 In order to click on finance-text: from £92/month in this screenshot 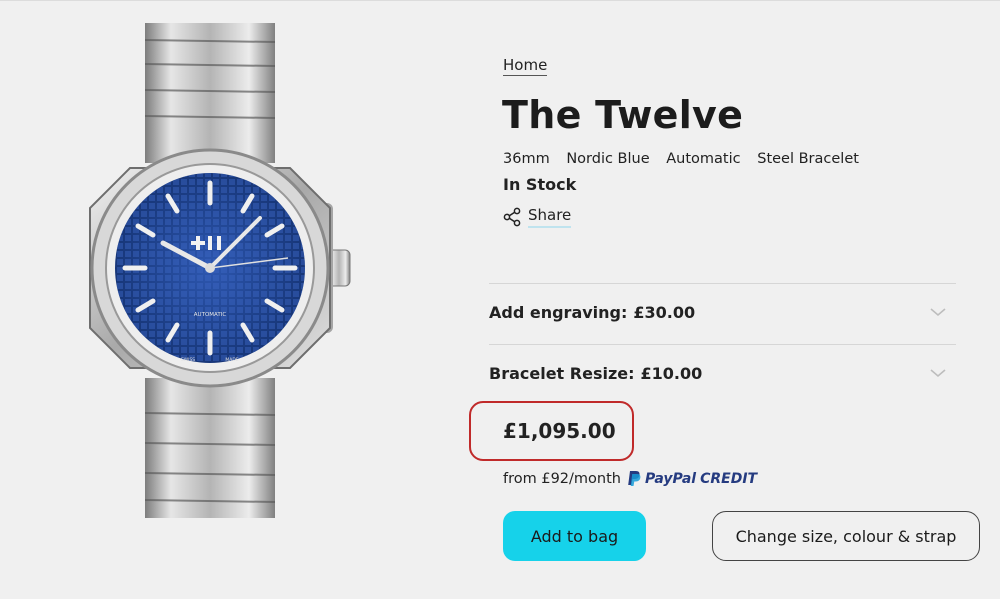, I will do `click(562, 478)`.